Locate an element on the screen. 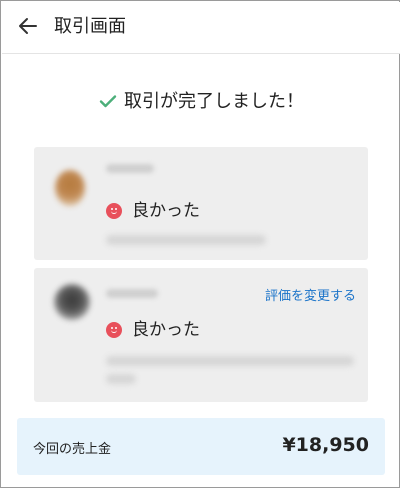  sales-summary: 今回の売上金 ¥18,950 is located at coordinates (201, 446).